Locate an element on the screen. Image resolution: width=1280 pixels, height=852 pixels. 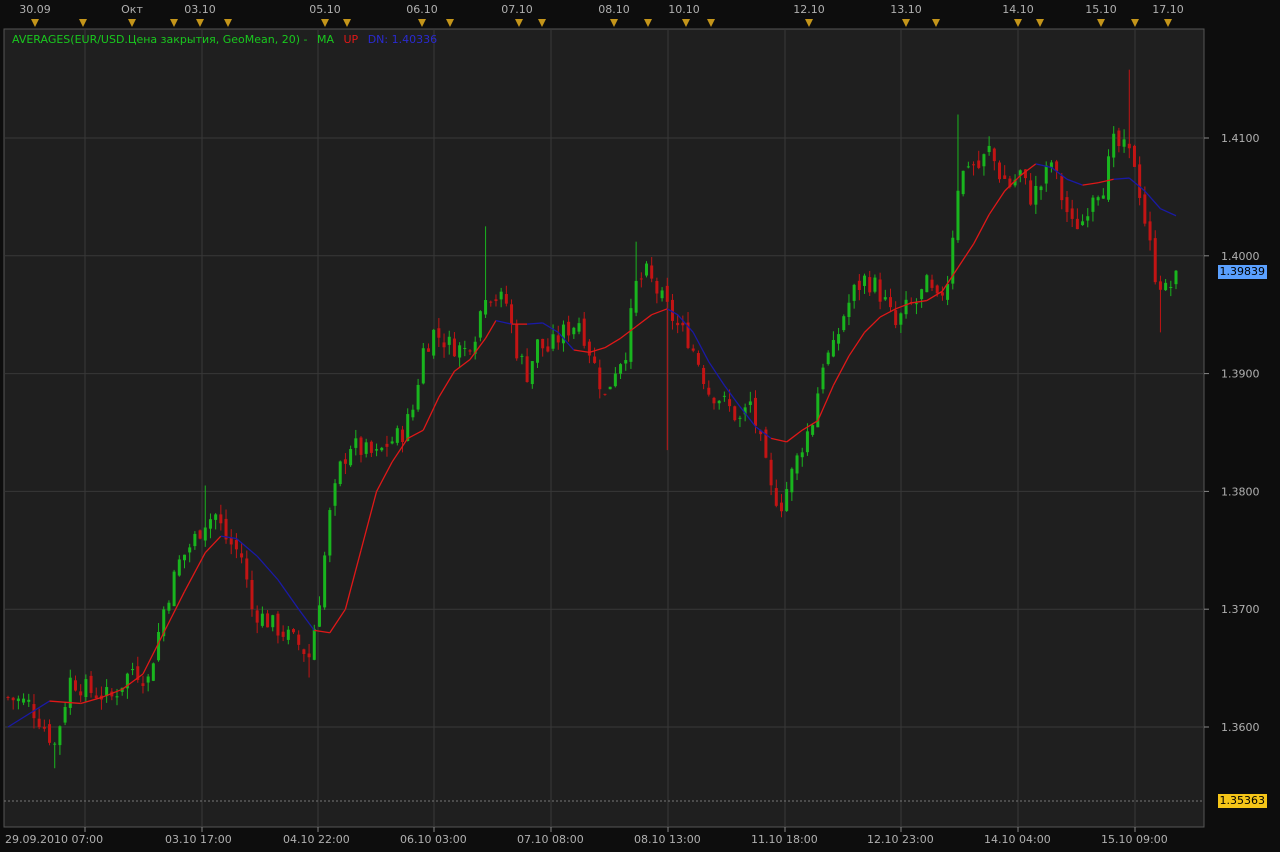
top-date-label: 03.10 is located at coordinates (200, 9).